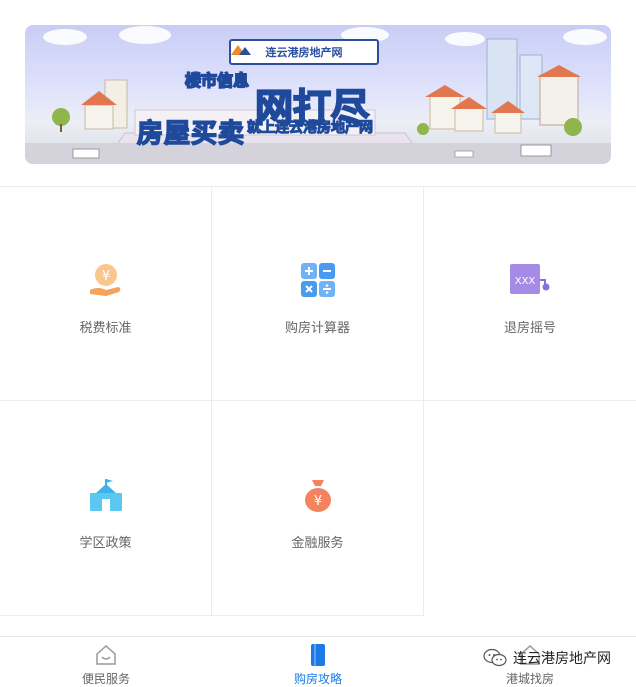 The width and height of the screenshot is (636, 687). I want to click on banner-brand-text: 连云港房地产网, so click(304, 53).